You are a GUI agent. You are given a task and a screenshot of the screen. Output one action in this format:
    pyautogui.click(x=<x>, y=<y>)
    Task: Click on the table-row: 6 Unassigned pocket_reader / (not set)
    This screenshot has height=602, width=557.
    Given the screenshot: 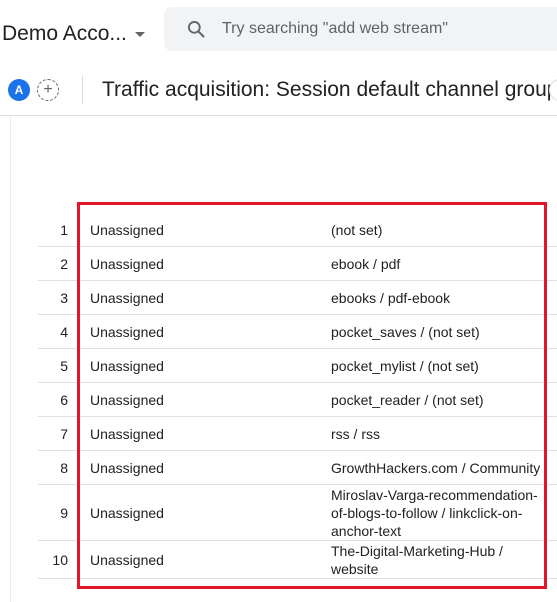 What is the action you would take?
    pyautogui.click(x=297, y=400)
    